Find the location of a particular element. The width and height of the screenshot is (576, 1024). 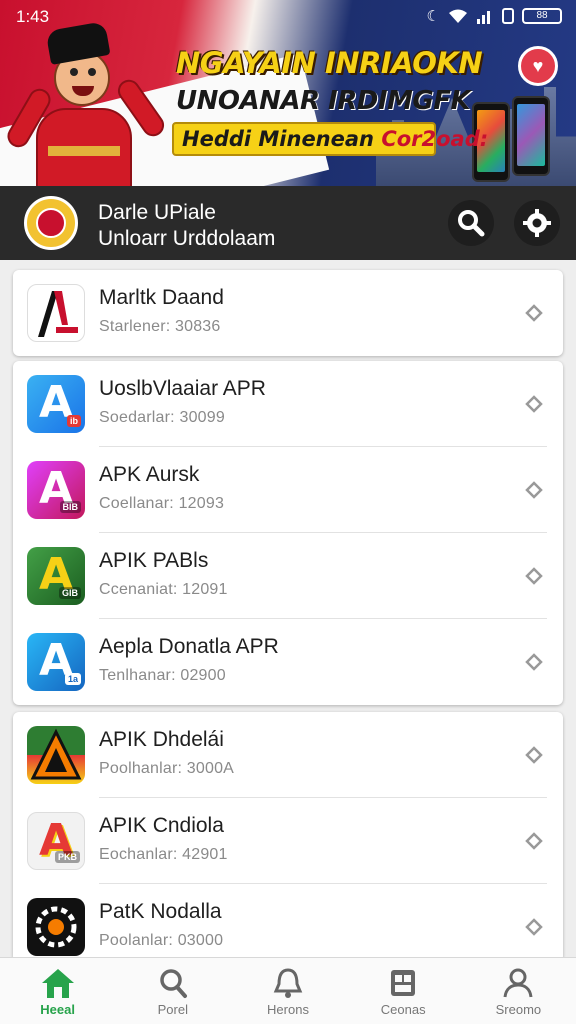

app-name: APIK Cndiola is located at coordinates (161, 825).